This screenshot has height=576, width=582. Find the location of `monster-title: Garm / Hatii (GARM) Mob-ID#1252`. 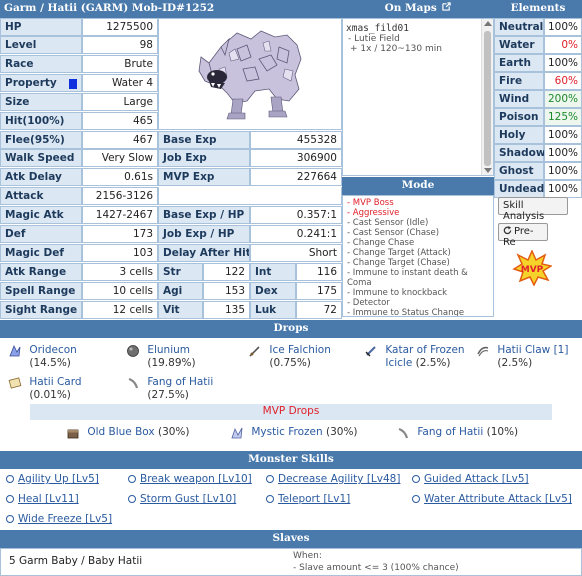

monster-title: Garm / Hatii (GARM) Mob-ID#1252 is located at coordinates (171, 9).